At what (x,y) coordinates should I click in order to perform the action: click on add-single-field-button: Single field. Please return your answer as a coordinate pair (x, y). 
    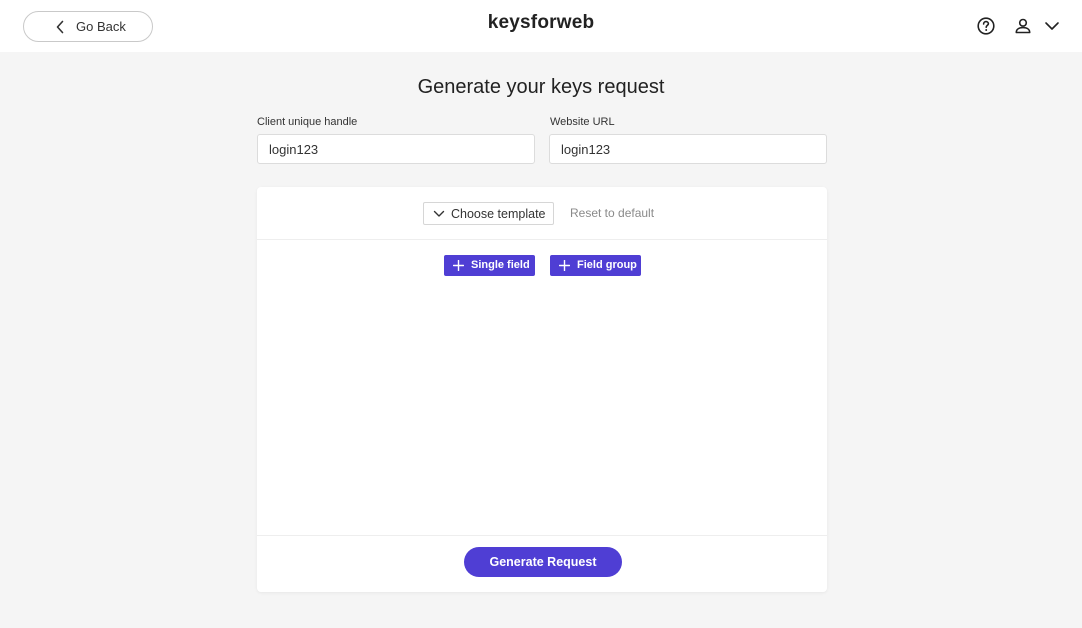
    Looking at the image, I should click on (489, 265).